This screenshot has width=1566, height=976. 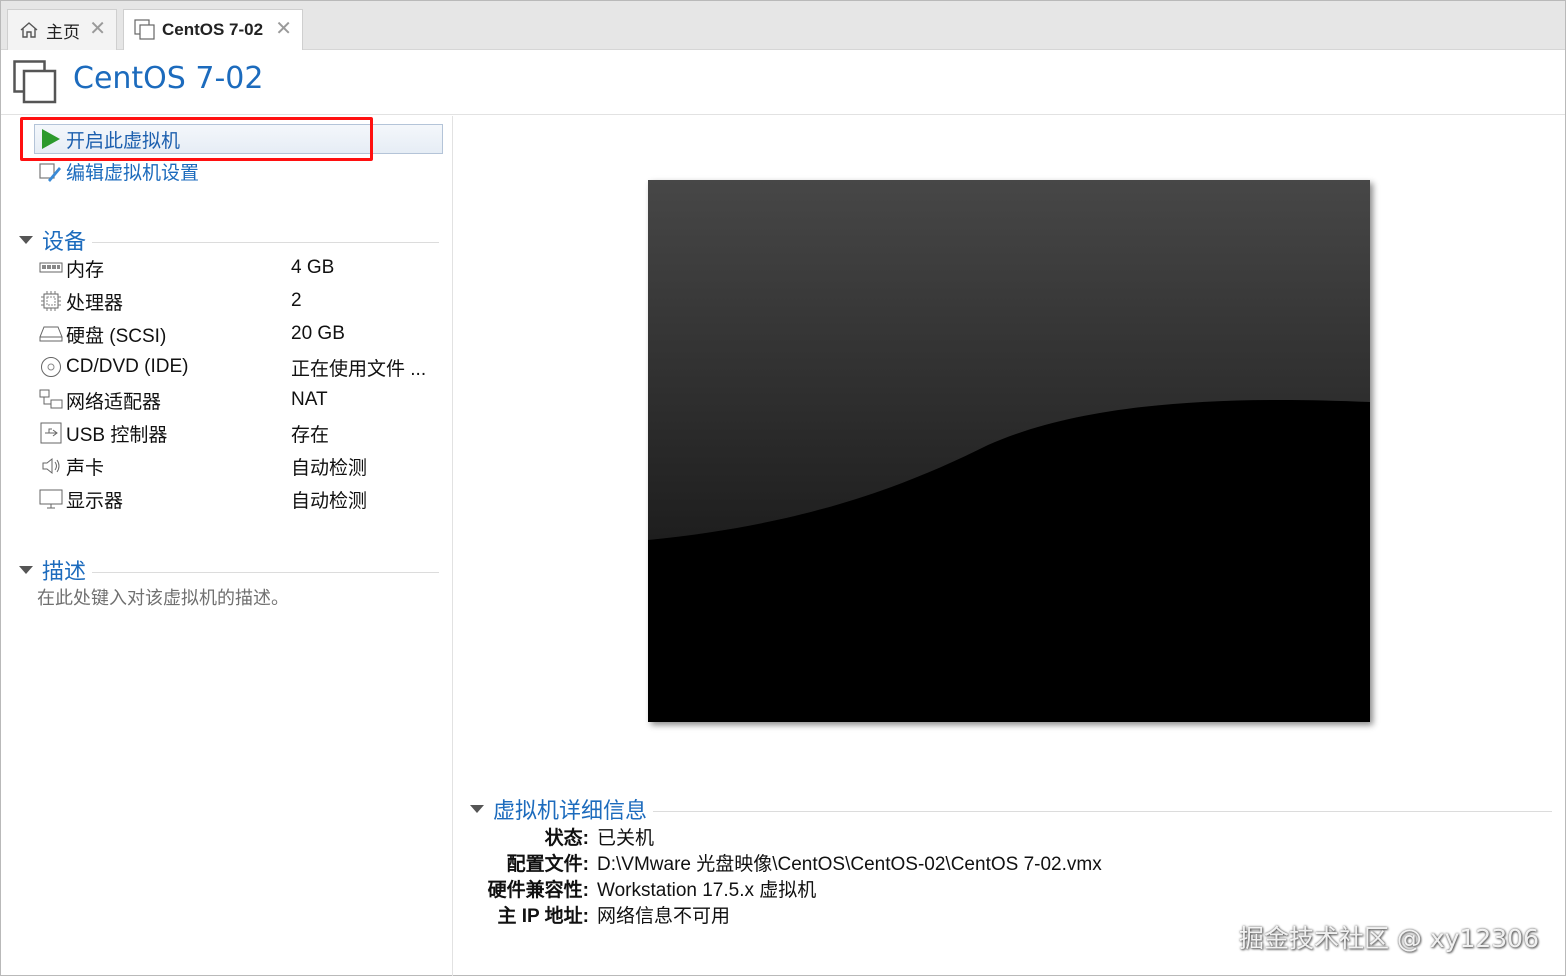 What do you see at coordinates (127, 366) in the screenshot?
I see `device-name: CD/DVD (IDE)` at bounding box center [127, 366].